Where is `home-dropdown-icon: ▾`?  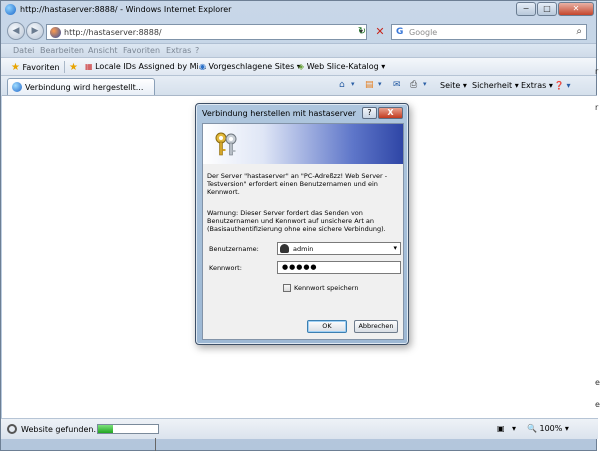 home-dropdown-icon: ▾ is located at coordinates (353, 84).